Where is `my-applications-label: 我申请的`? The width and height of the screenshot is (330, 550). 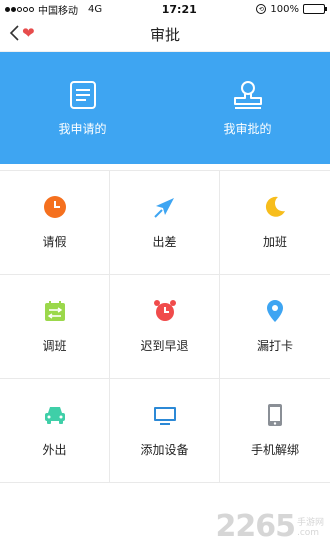 my-applications-label: 我申请的 is located at coordinates (82, 128).